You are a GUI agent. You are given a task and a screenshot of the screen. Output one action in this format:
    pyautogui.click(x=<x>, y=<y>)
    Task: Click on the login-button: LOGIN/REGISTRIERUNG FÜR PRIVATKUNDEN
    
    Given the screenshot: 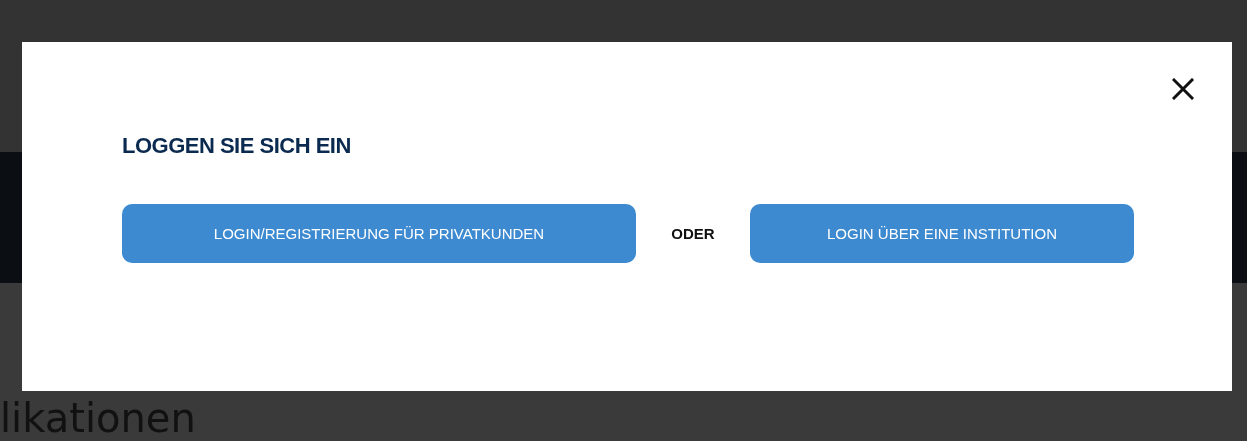 What is the action you would take?
    pyautogui.click(x=379, y=233)
    